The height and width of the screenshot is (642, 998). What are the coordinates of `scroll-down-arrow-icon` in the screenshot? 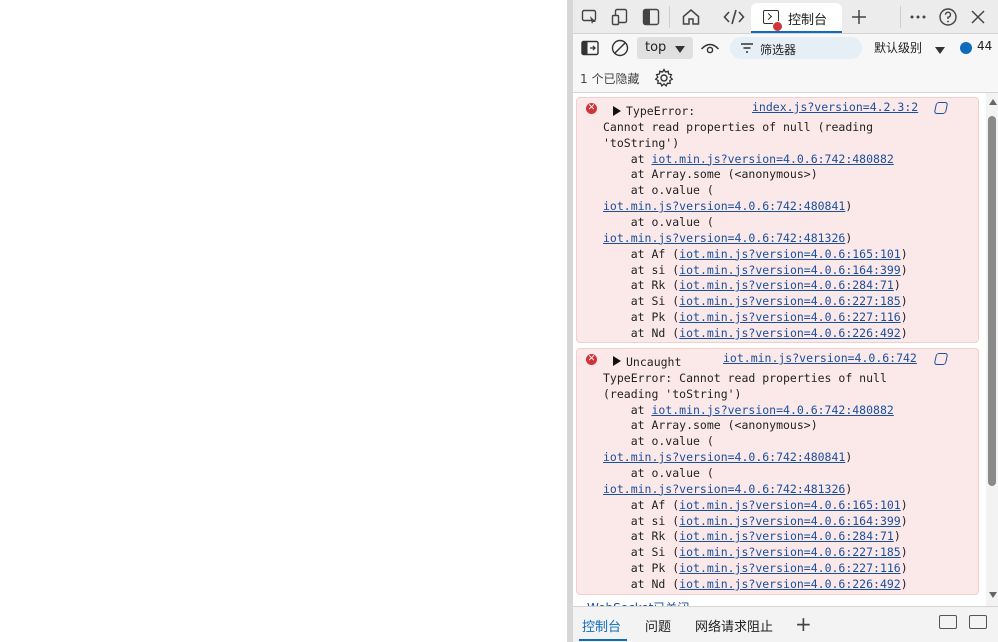 It's located at (993, 595).